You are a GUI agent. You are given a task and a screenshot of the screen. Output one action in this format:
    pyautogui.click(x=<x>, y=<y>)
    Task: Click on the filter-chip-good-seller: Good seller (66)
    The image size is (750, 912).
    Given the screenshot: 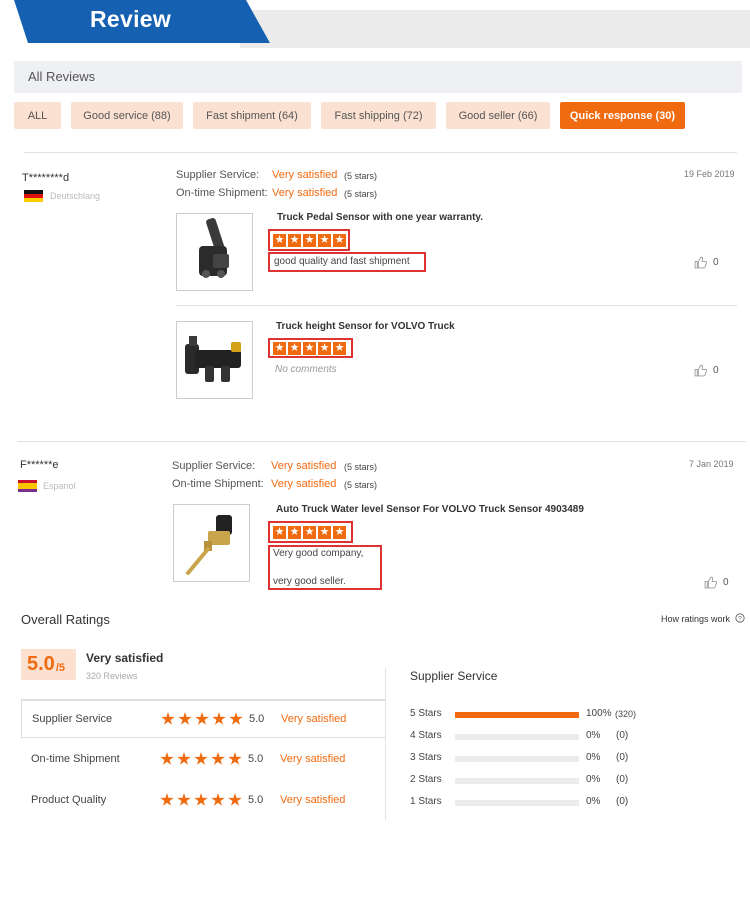 What is the action you would take?
    pyautogui.click(x=498, y=115)
    